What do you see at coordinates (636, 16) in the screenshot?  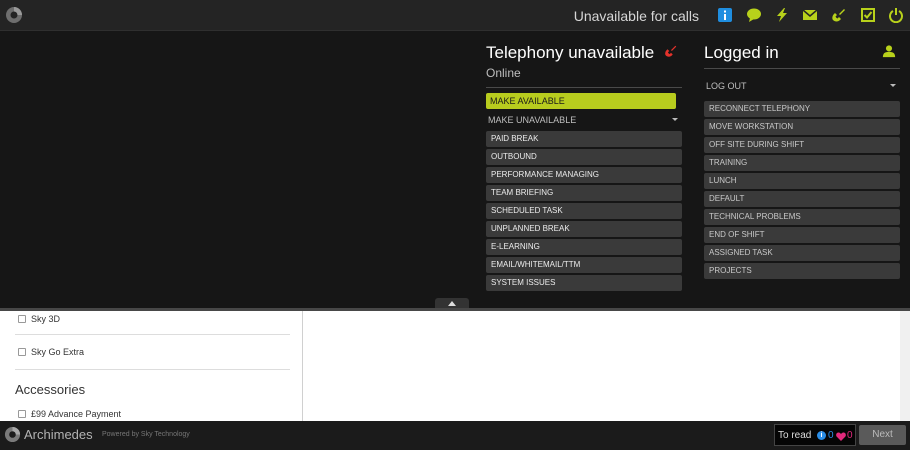 I see `call-status-text: Unavailable for calls` at bounding box center [636, 16].